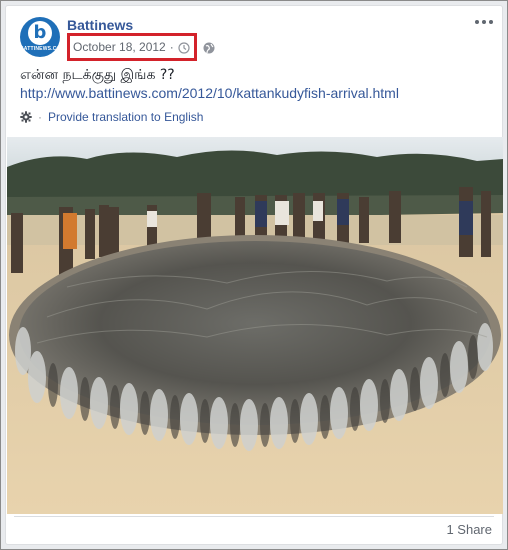  I want to click on more-options-button, so click(484, 22).